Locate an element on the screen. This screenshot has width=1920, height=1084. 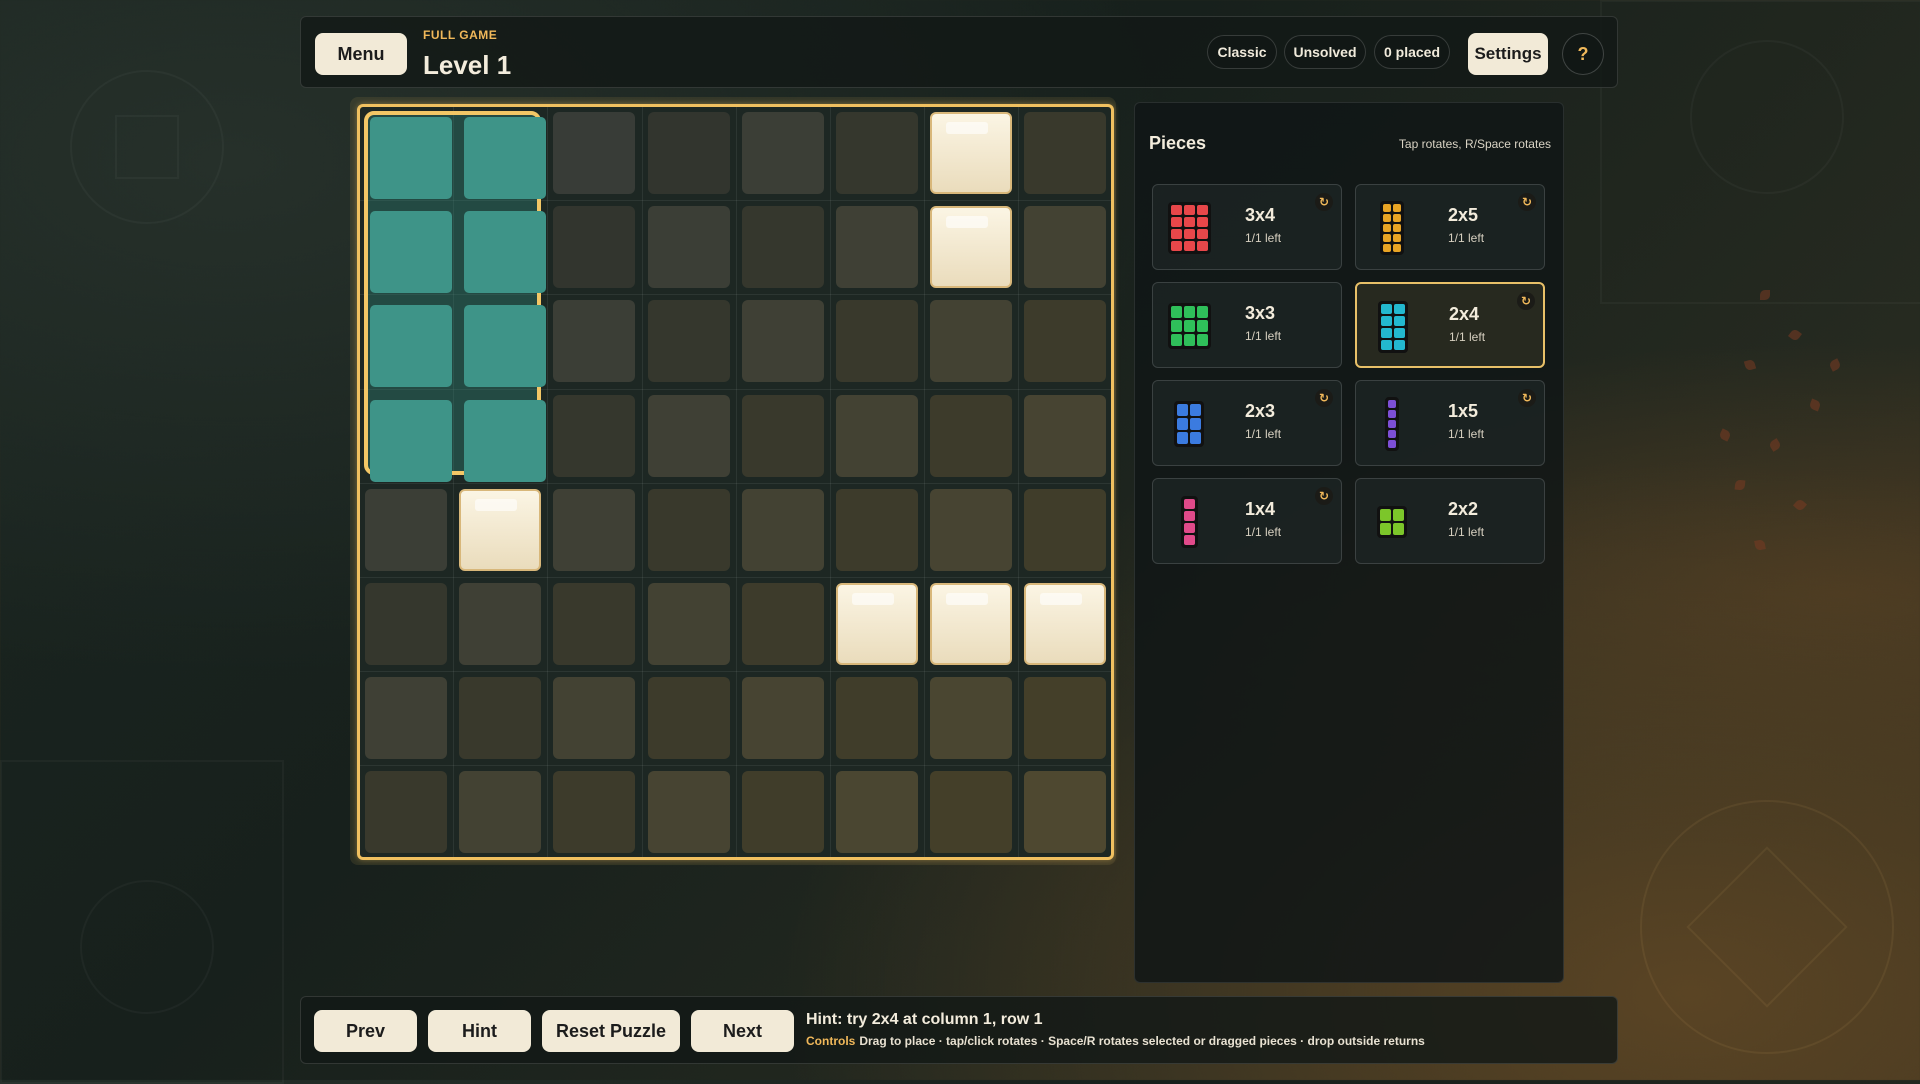
menu-button: Menu is located at coordinates (361, 54).